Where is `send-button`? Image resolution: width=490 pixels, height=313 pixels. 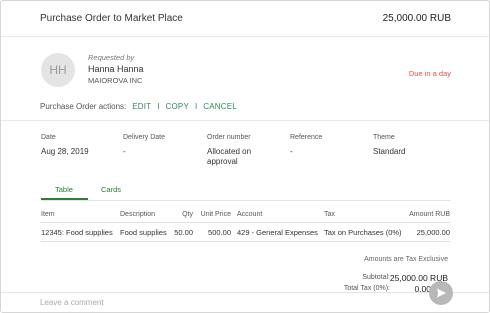 send-button is located at coordinates (441, 293).